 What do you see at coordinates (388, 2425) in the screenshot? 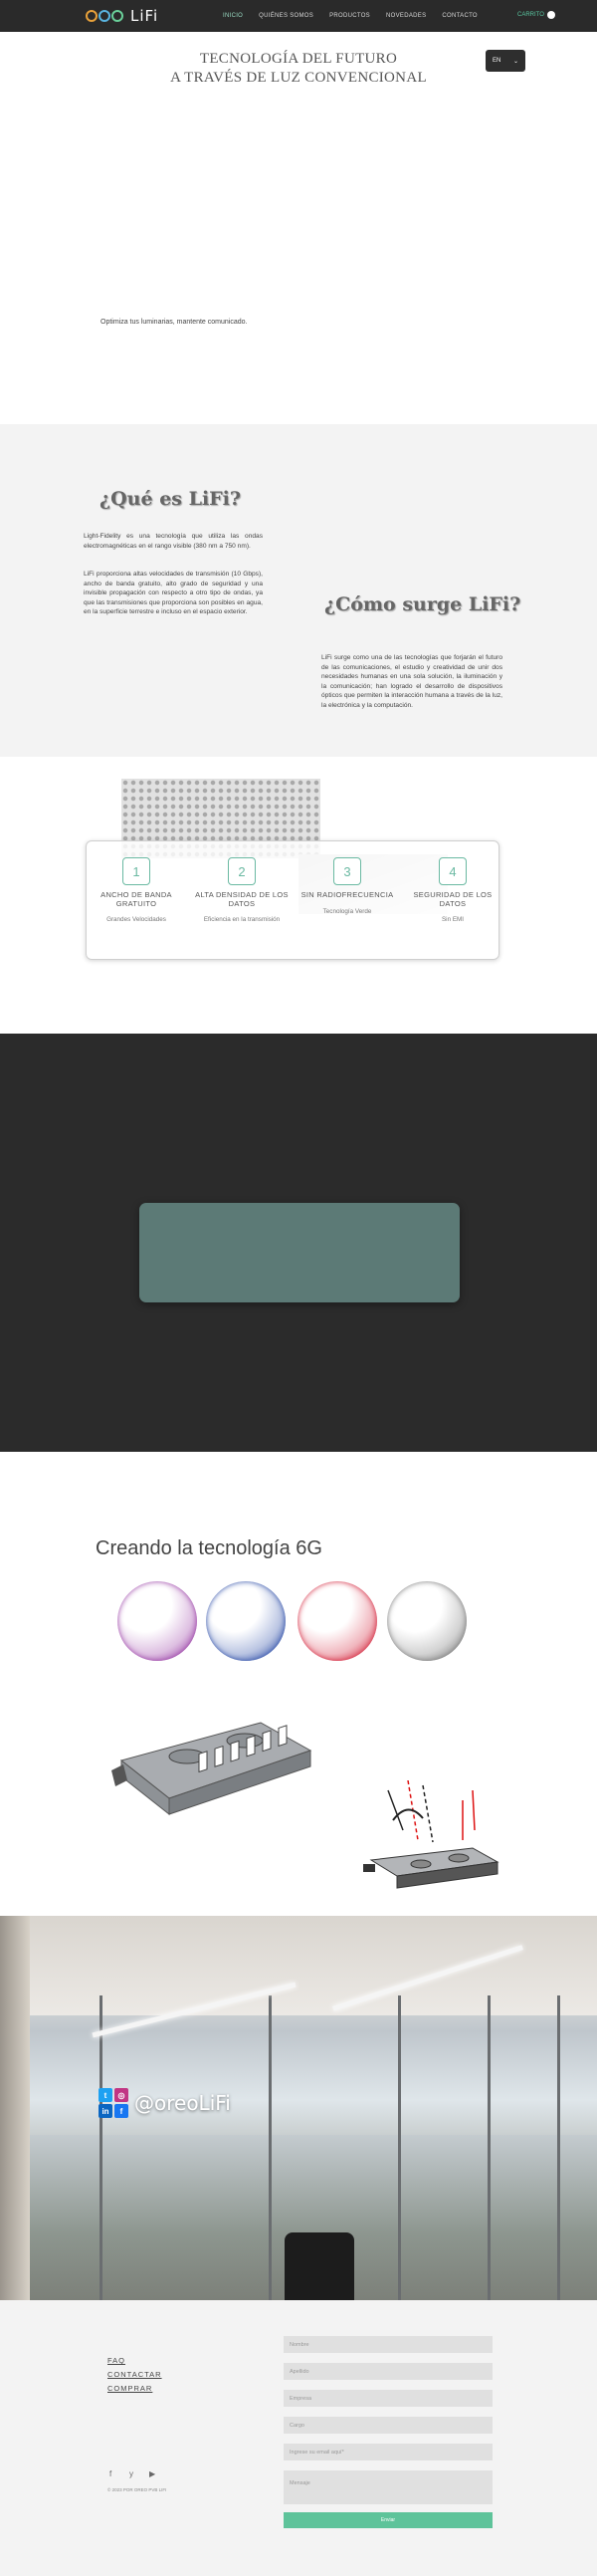
I see `cargo-field` at bounding box center [388, 2425].